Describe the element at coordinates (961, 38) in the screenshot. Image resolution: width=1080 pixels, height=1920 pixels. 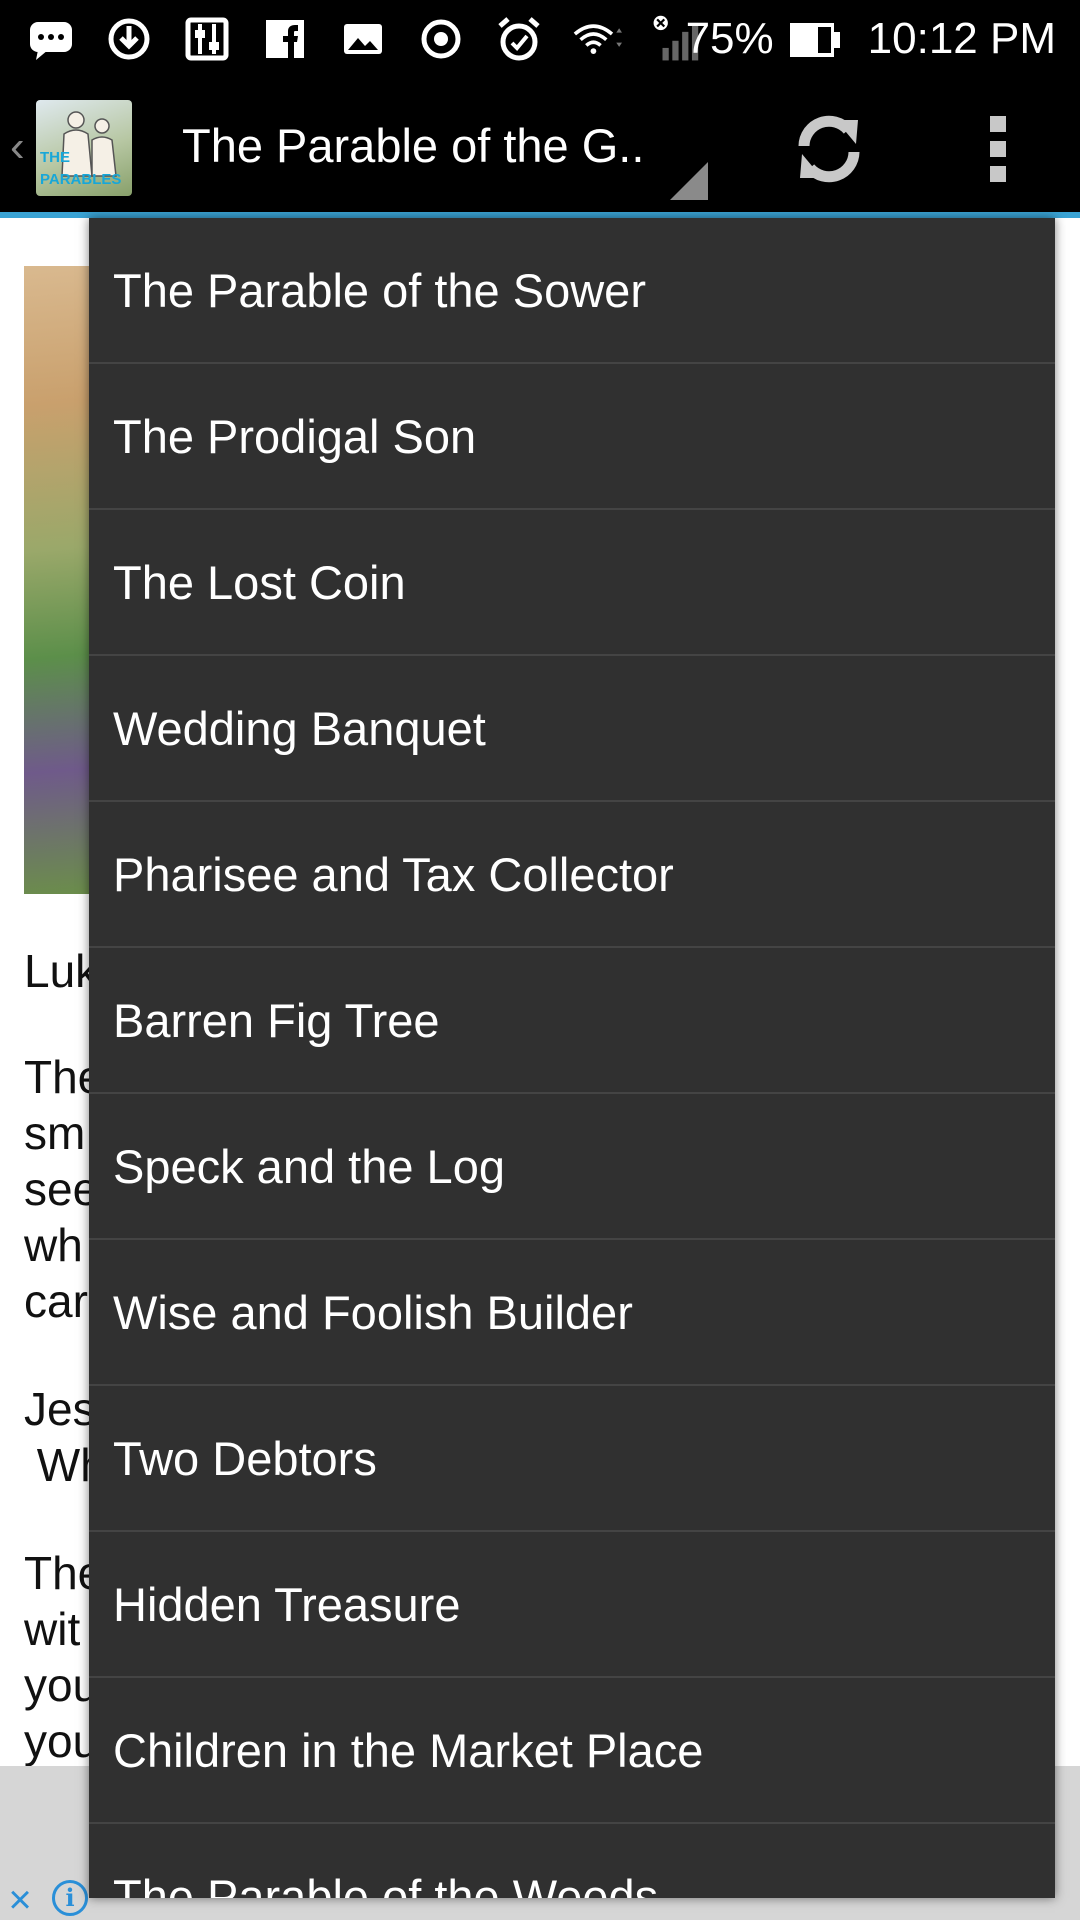
I see `clock: 10:12 PM` at that location.